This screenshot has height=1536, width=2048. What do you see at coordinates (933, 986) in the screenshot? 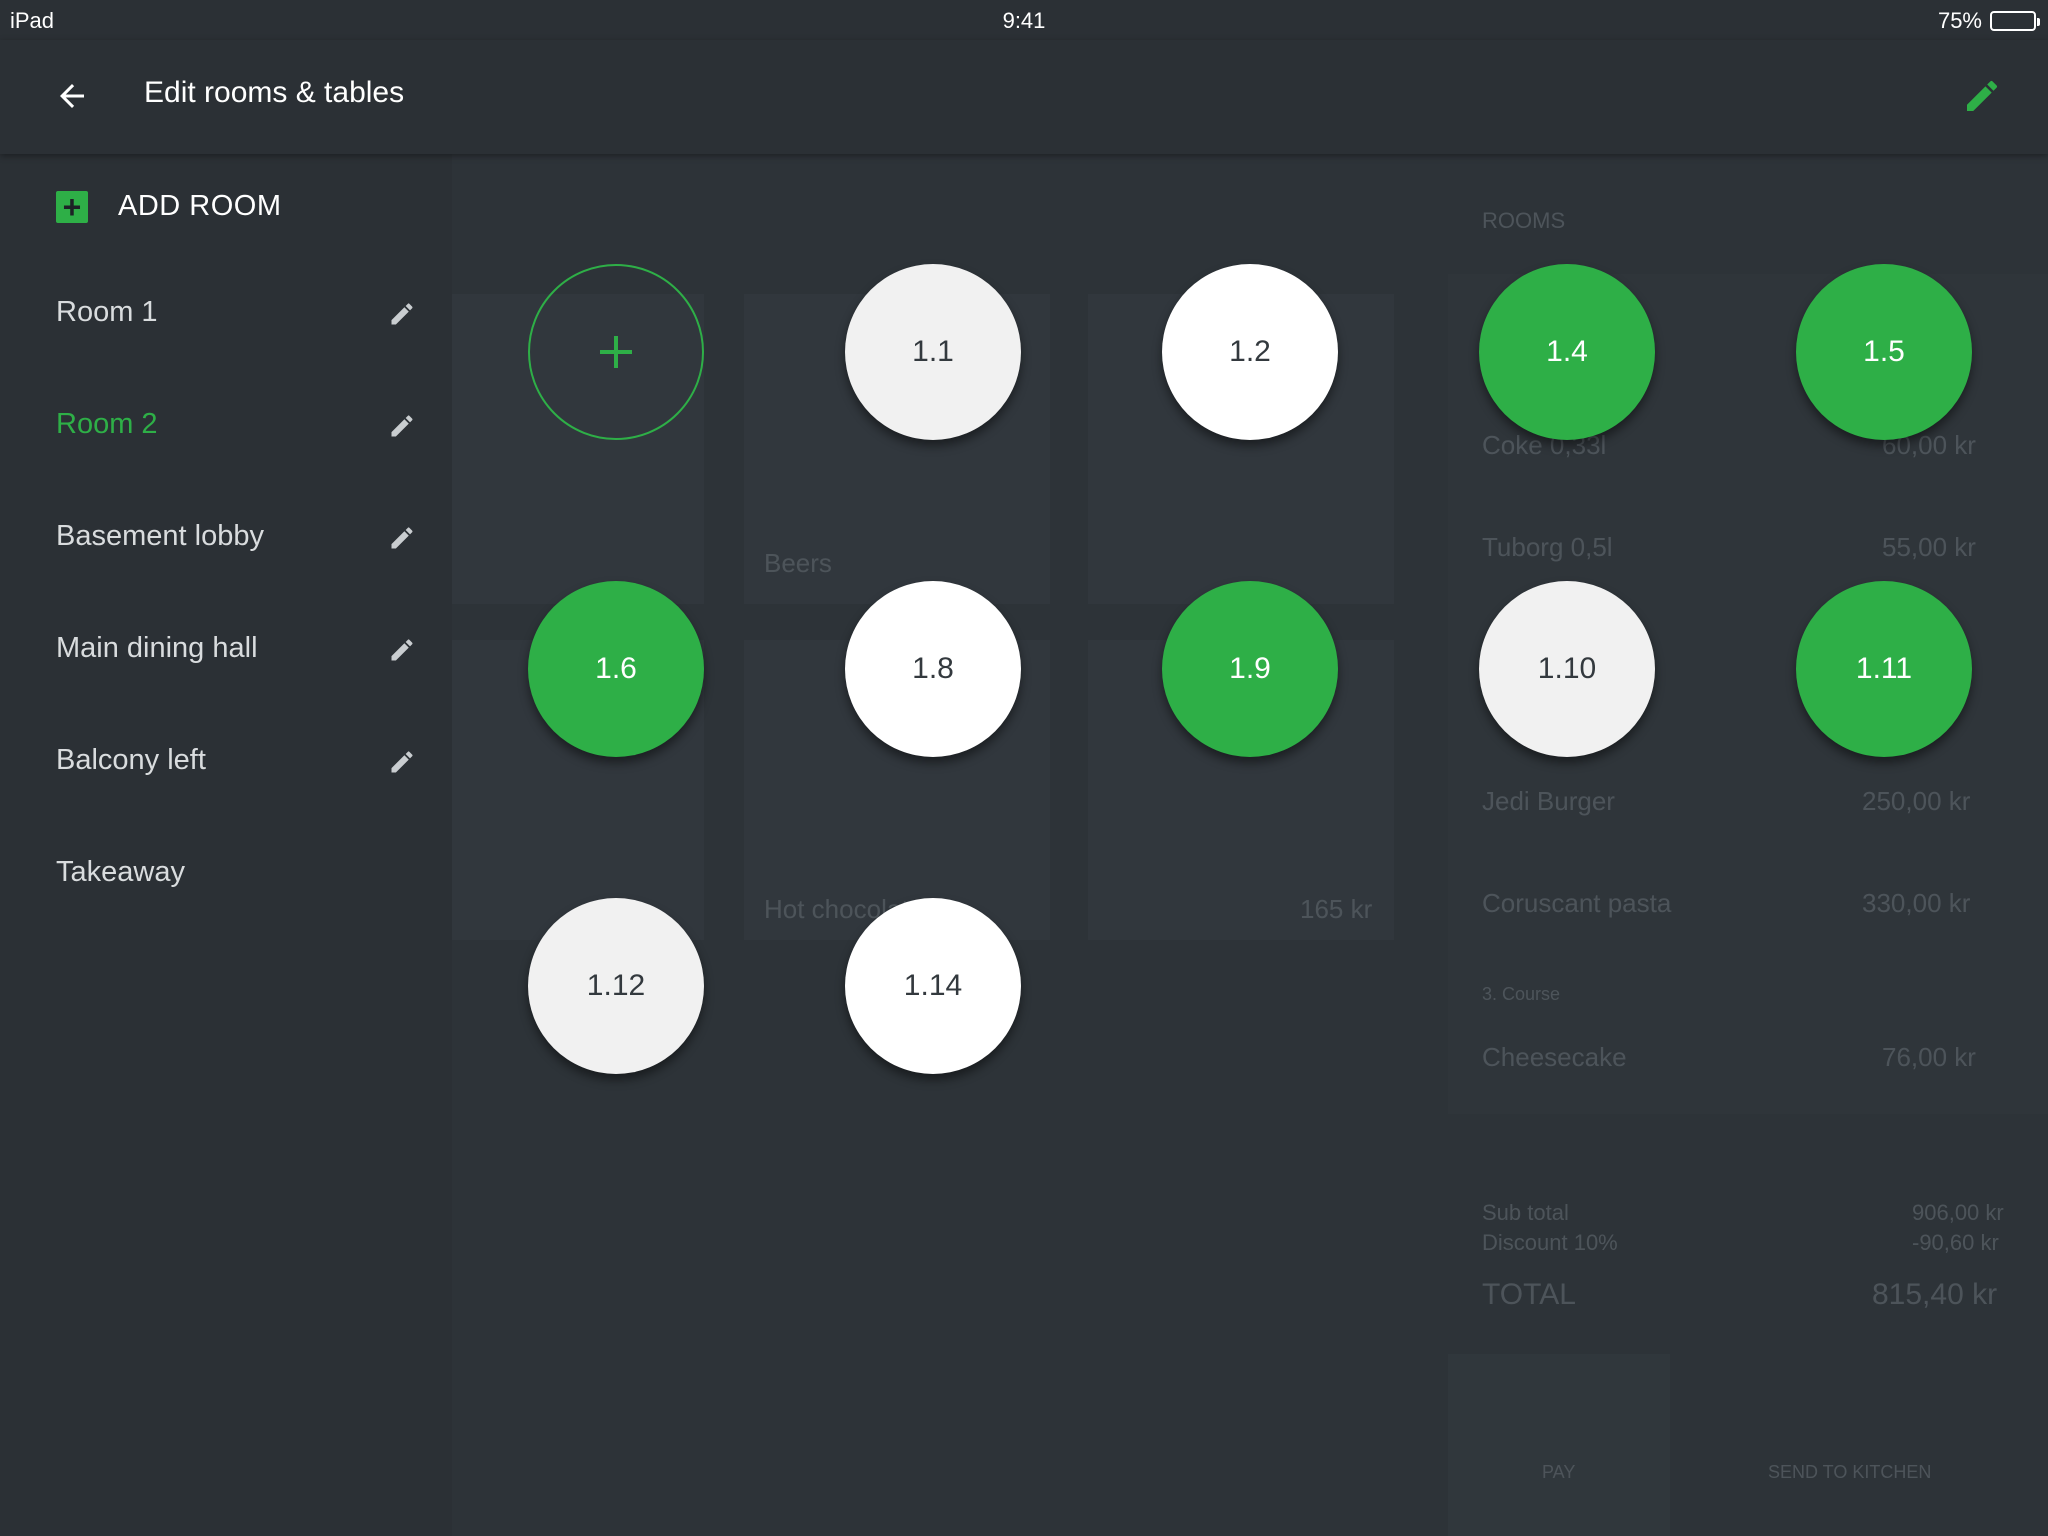
I see `table-1-14: 1.14` at bounding box center [933, 986].